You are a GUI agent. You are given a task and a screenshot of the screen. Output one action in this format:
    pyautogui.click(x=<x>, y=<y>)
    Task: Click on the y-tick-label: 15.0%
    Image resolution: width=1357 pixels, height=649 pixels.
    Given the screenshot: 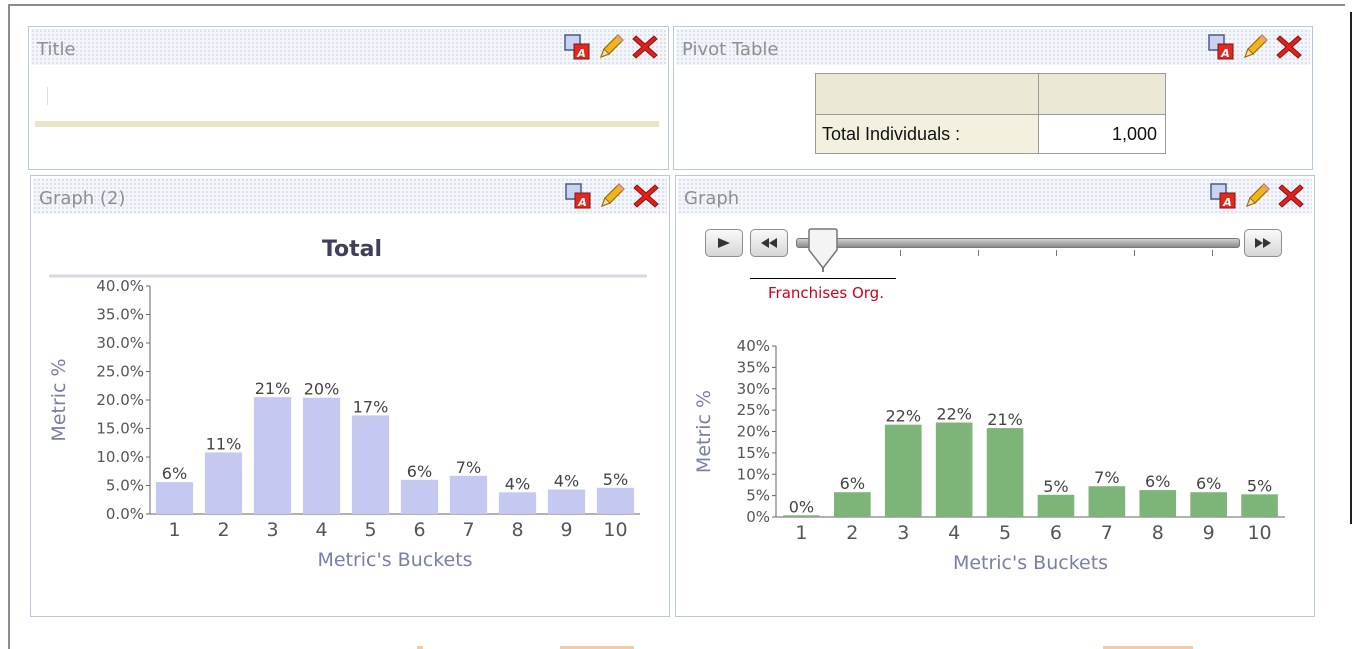 What is the action you would take?
    pyautogui.click(x=120, y=429)
    